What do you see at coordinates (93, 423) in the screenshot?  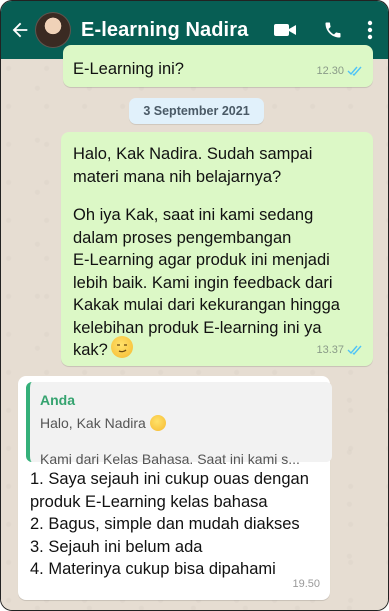 I see `quoted-text: Halo, Kak Nadira` at bounding box center [93, 423].